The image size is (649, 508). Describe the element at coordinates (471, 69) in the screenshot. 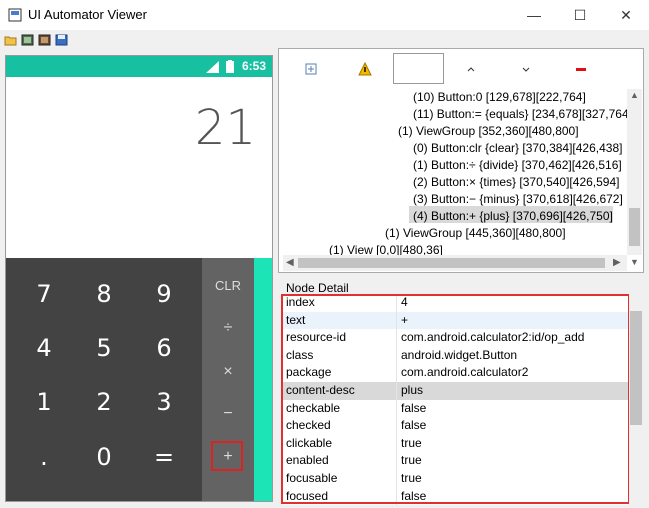

I see `chevron-up-icon` at that location.